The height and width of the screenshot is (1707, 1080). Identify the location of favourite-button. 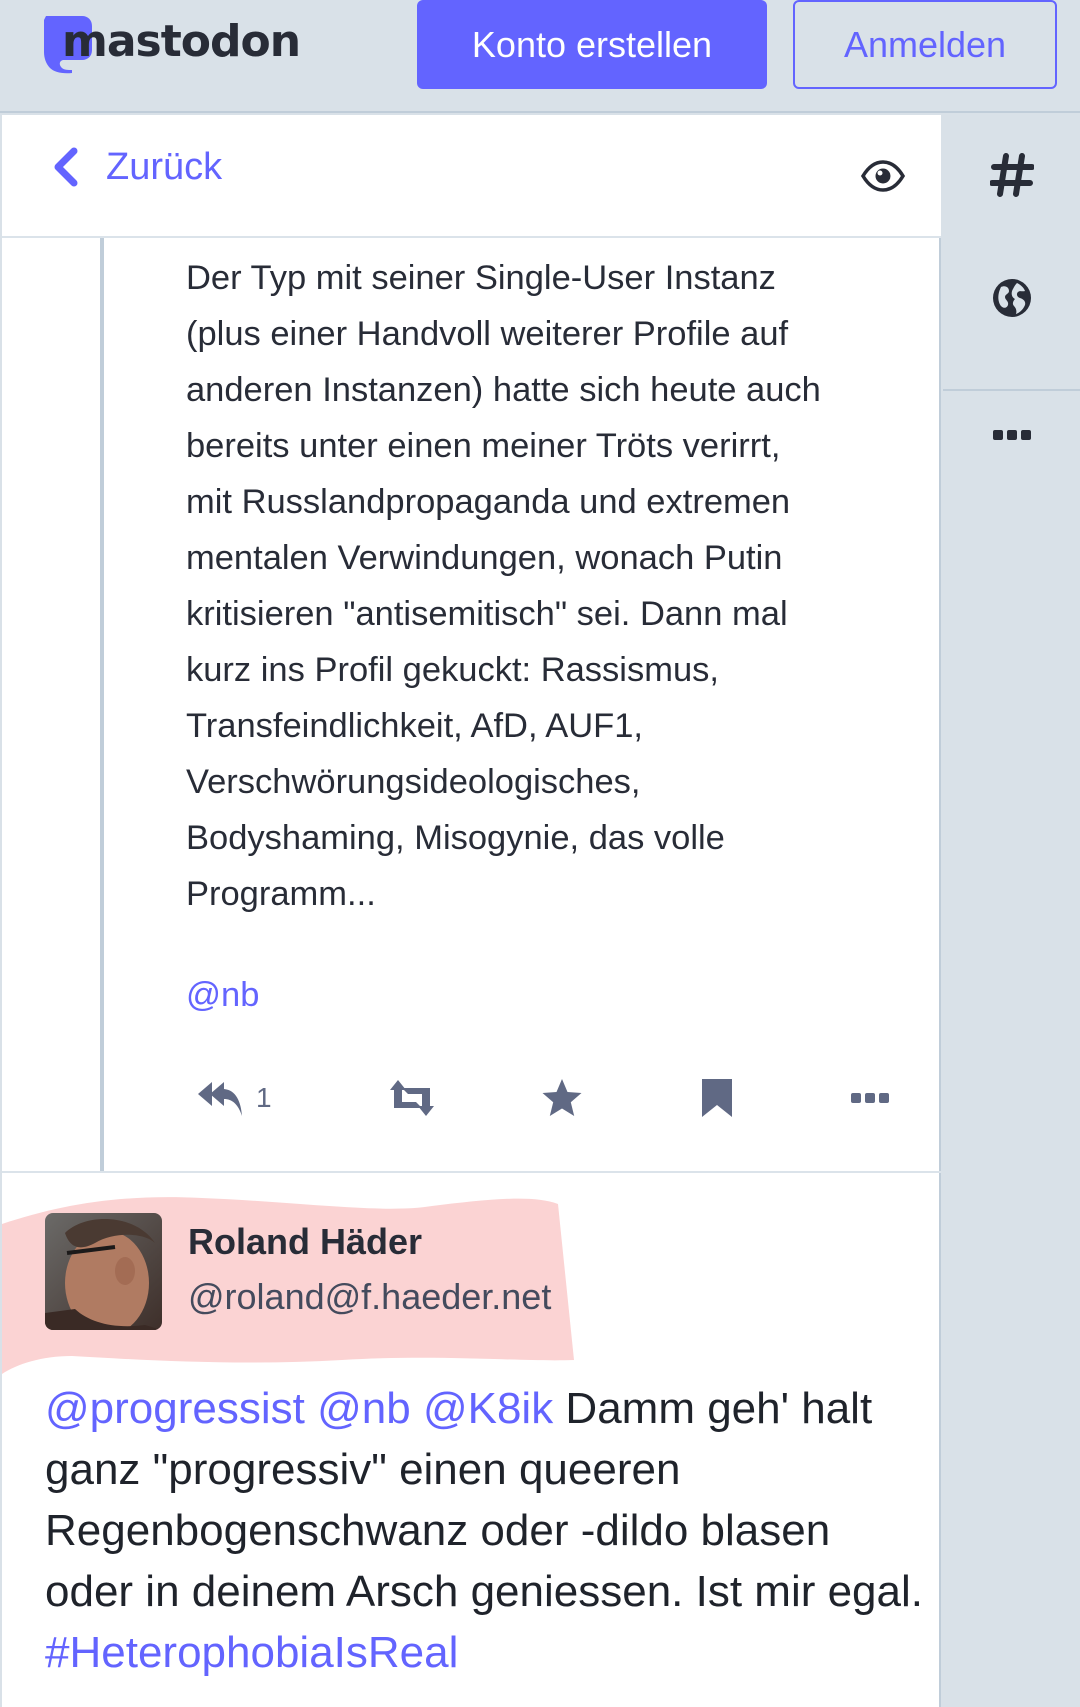
(562, 1098).